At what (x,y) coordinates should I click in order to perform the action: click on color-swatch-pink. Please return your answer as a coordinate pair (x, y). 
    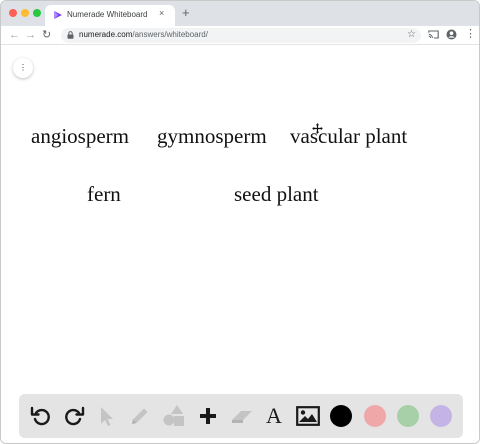
    Looking at the image, I should click on (375, 416).